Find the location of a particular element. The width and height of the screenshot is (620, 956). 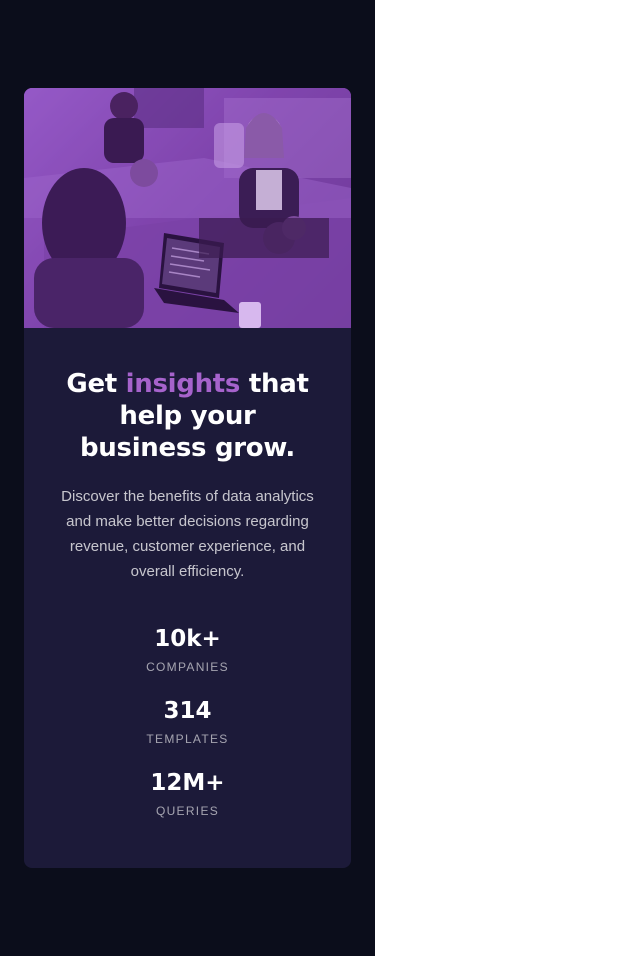

stat-templates: 314 TEMPLATES is located at coordinates (187, 721).